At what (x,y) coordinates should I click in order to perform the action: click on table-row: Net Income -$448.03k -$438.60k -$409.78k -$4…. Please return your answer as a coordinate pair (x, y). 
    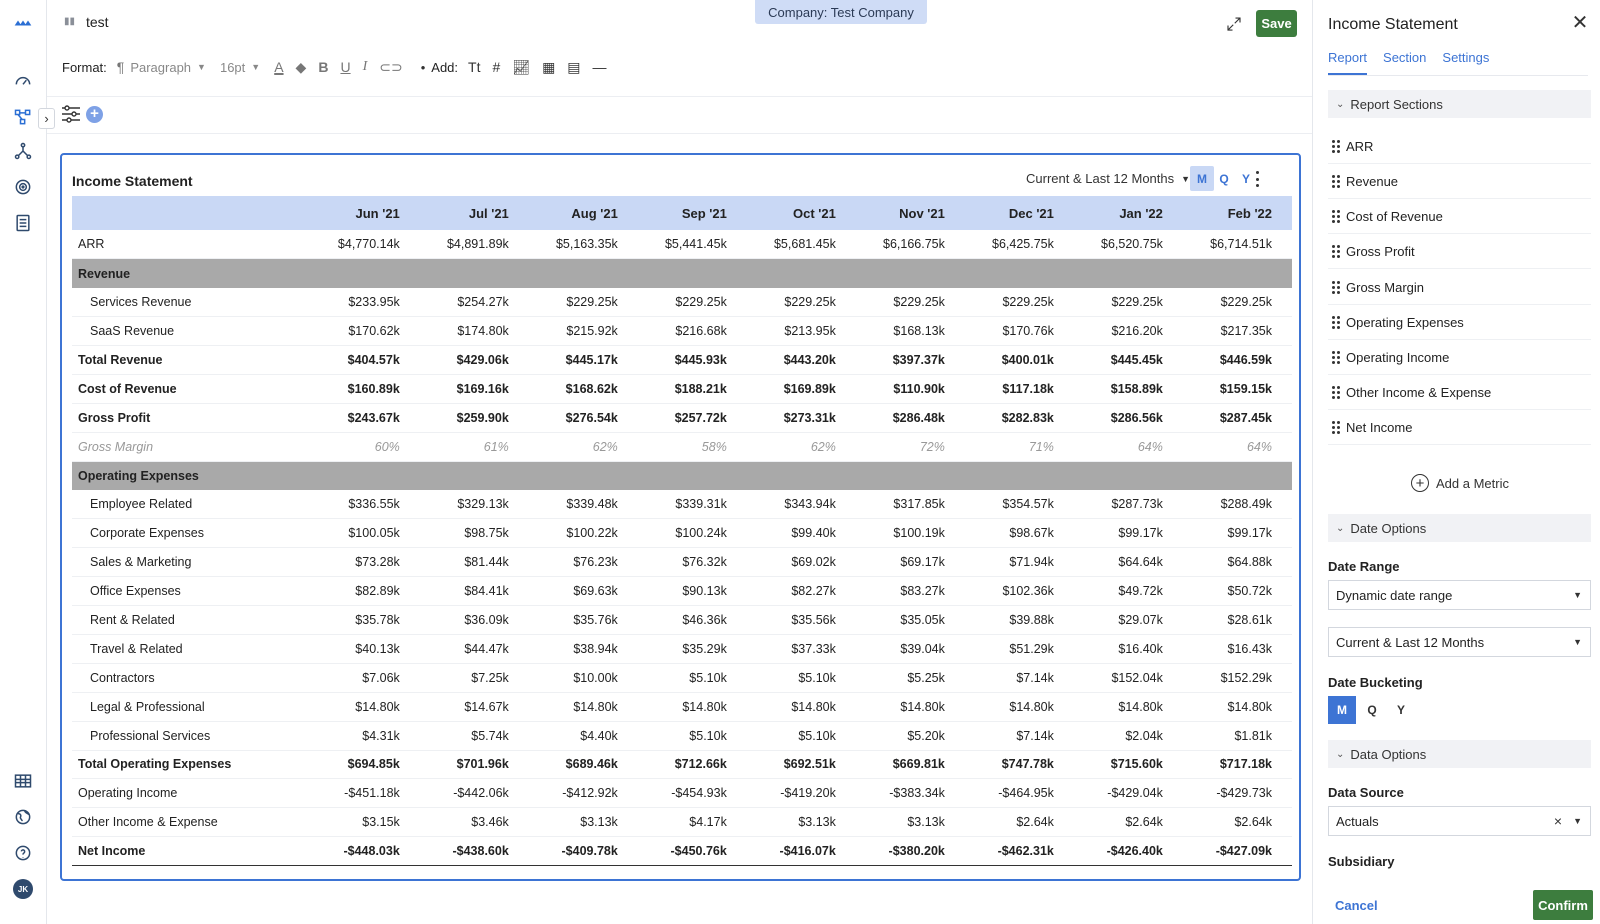
    Looking at the image, I should click on (682, 851).